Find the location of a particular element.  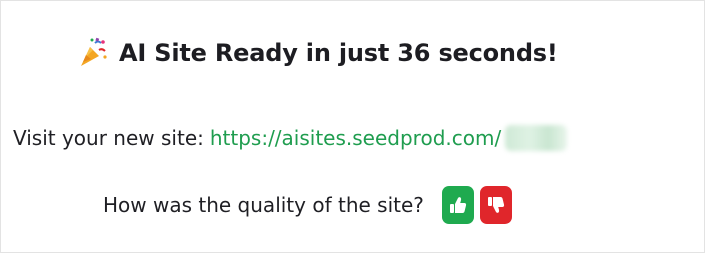

visit-label: Visit your new site: is located at coordinates (108, 138).